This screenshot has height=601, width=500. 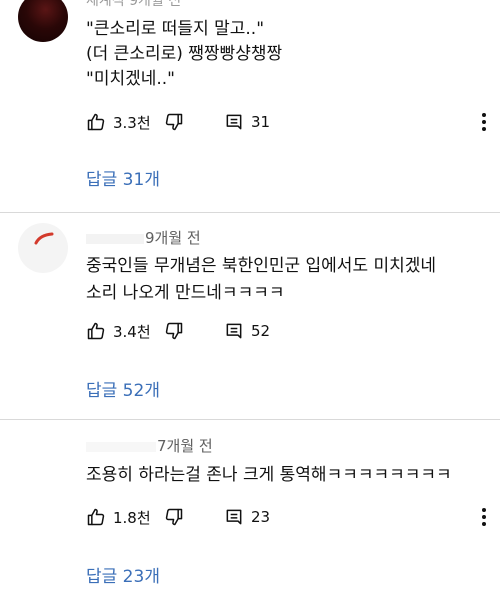 I want to click on view-replies-link: 답글 52개, so click(x=123, y=388).